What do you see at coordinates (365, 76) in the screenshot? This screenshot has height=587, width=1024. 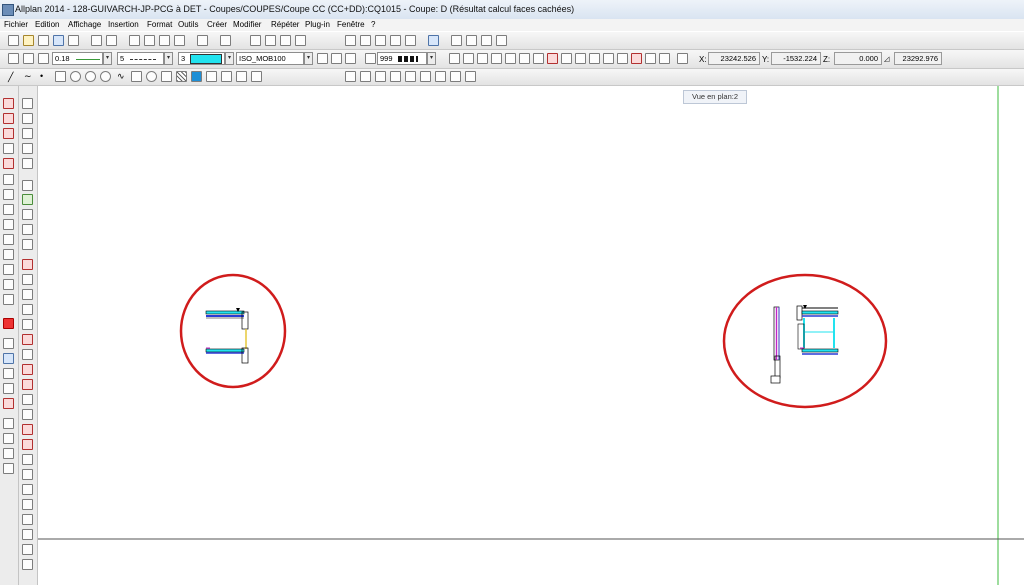 I see `stair-icon` at bounding box center [365, 76].